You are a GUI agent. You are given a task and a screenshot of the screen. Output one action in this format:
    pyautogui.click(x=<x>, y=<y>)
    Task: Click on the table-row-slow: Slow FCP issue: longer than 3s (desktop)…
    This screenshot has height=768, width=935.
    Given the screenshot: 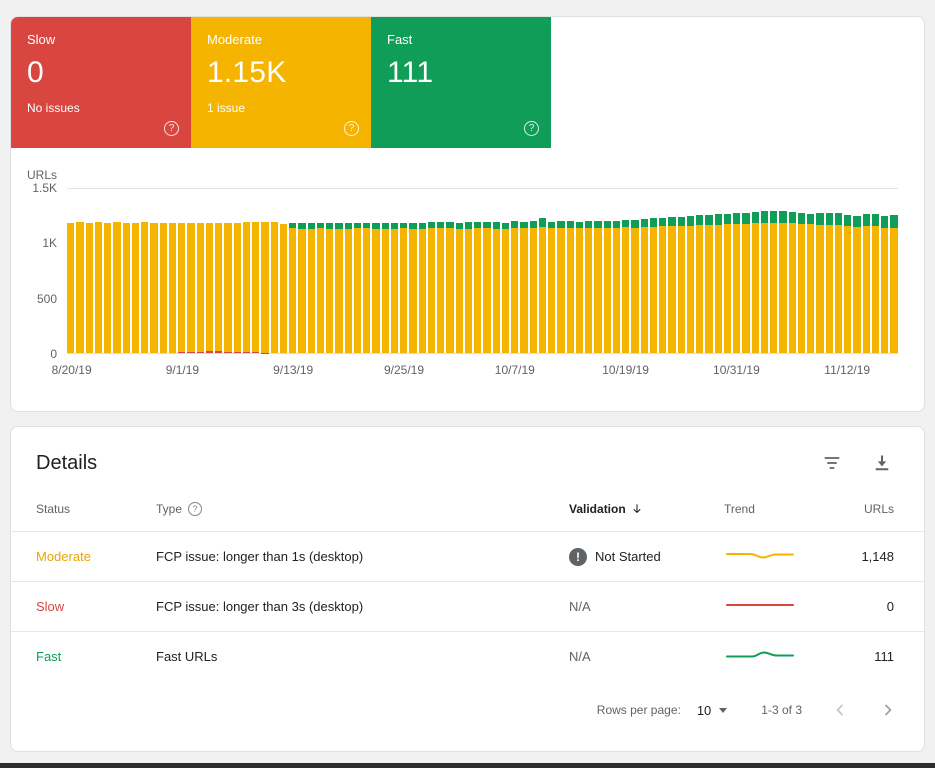 What is the action you would take?
    pyautogui.click(x=467, y=606)
    